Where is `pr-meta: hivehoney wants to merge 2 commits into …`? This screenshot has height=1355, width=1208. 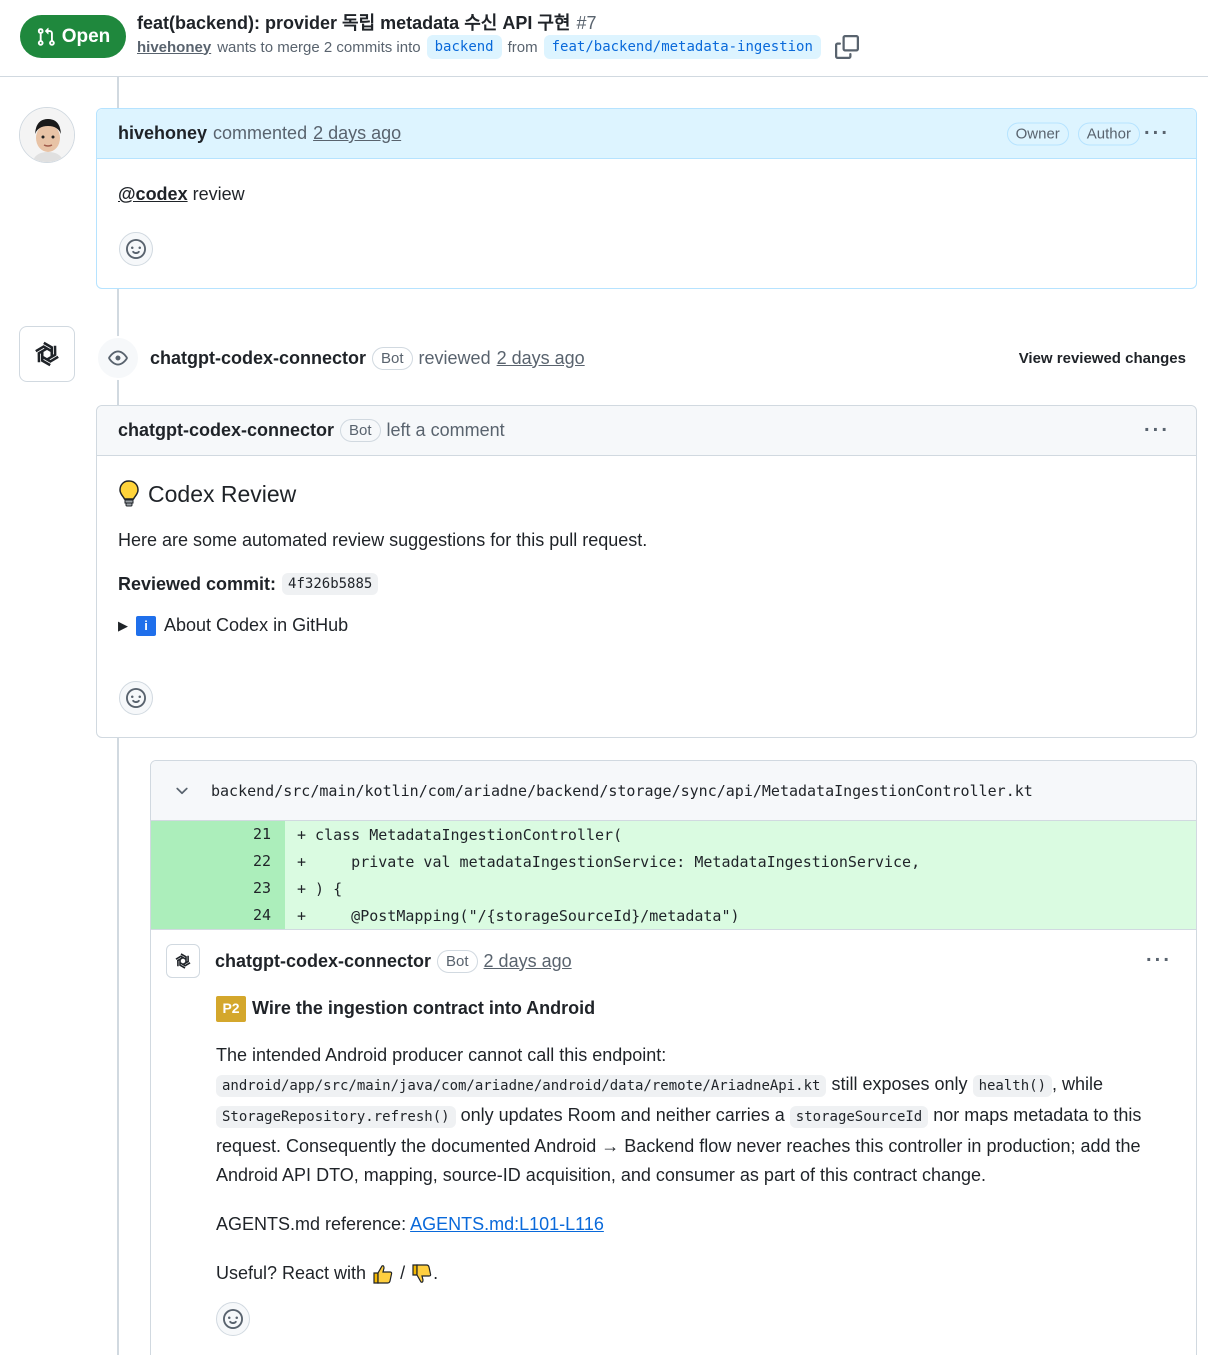 pr-meta: hivehoney wants to merge 2 commits into … is located at coordinates (498, 47).